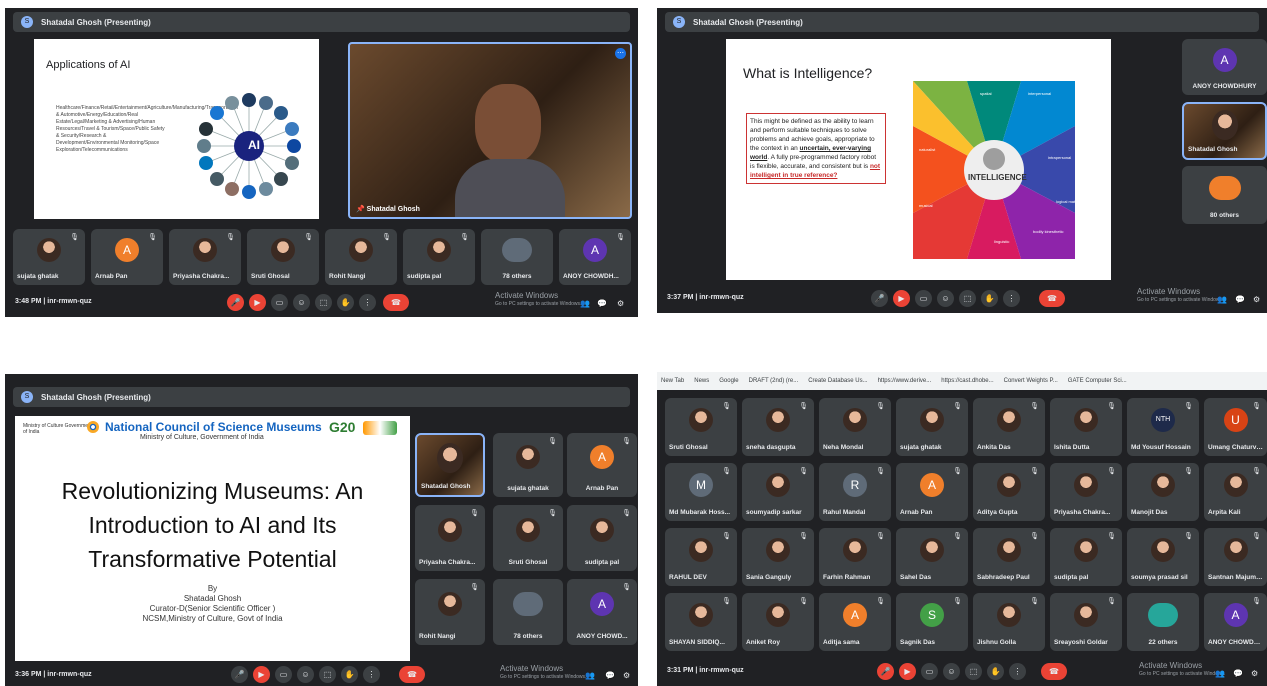  Describe the element at coordinates (778, 557) in the screenshot. I see `participant-tile: 🎙 Sania Ganguly` at that location.